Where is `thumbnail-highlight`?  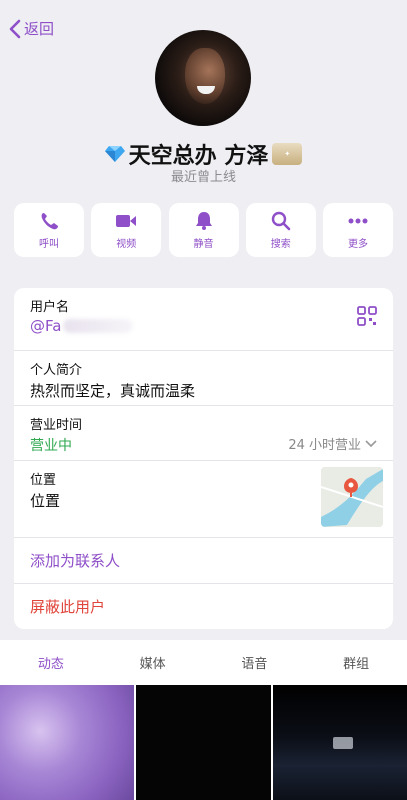 thumbnail-highlight is located at coordinates (342, 743).